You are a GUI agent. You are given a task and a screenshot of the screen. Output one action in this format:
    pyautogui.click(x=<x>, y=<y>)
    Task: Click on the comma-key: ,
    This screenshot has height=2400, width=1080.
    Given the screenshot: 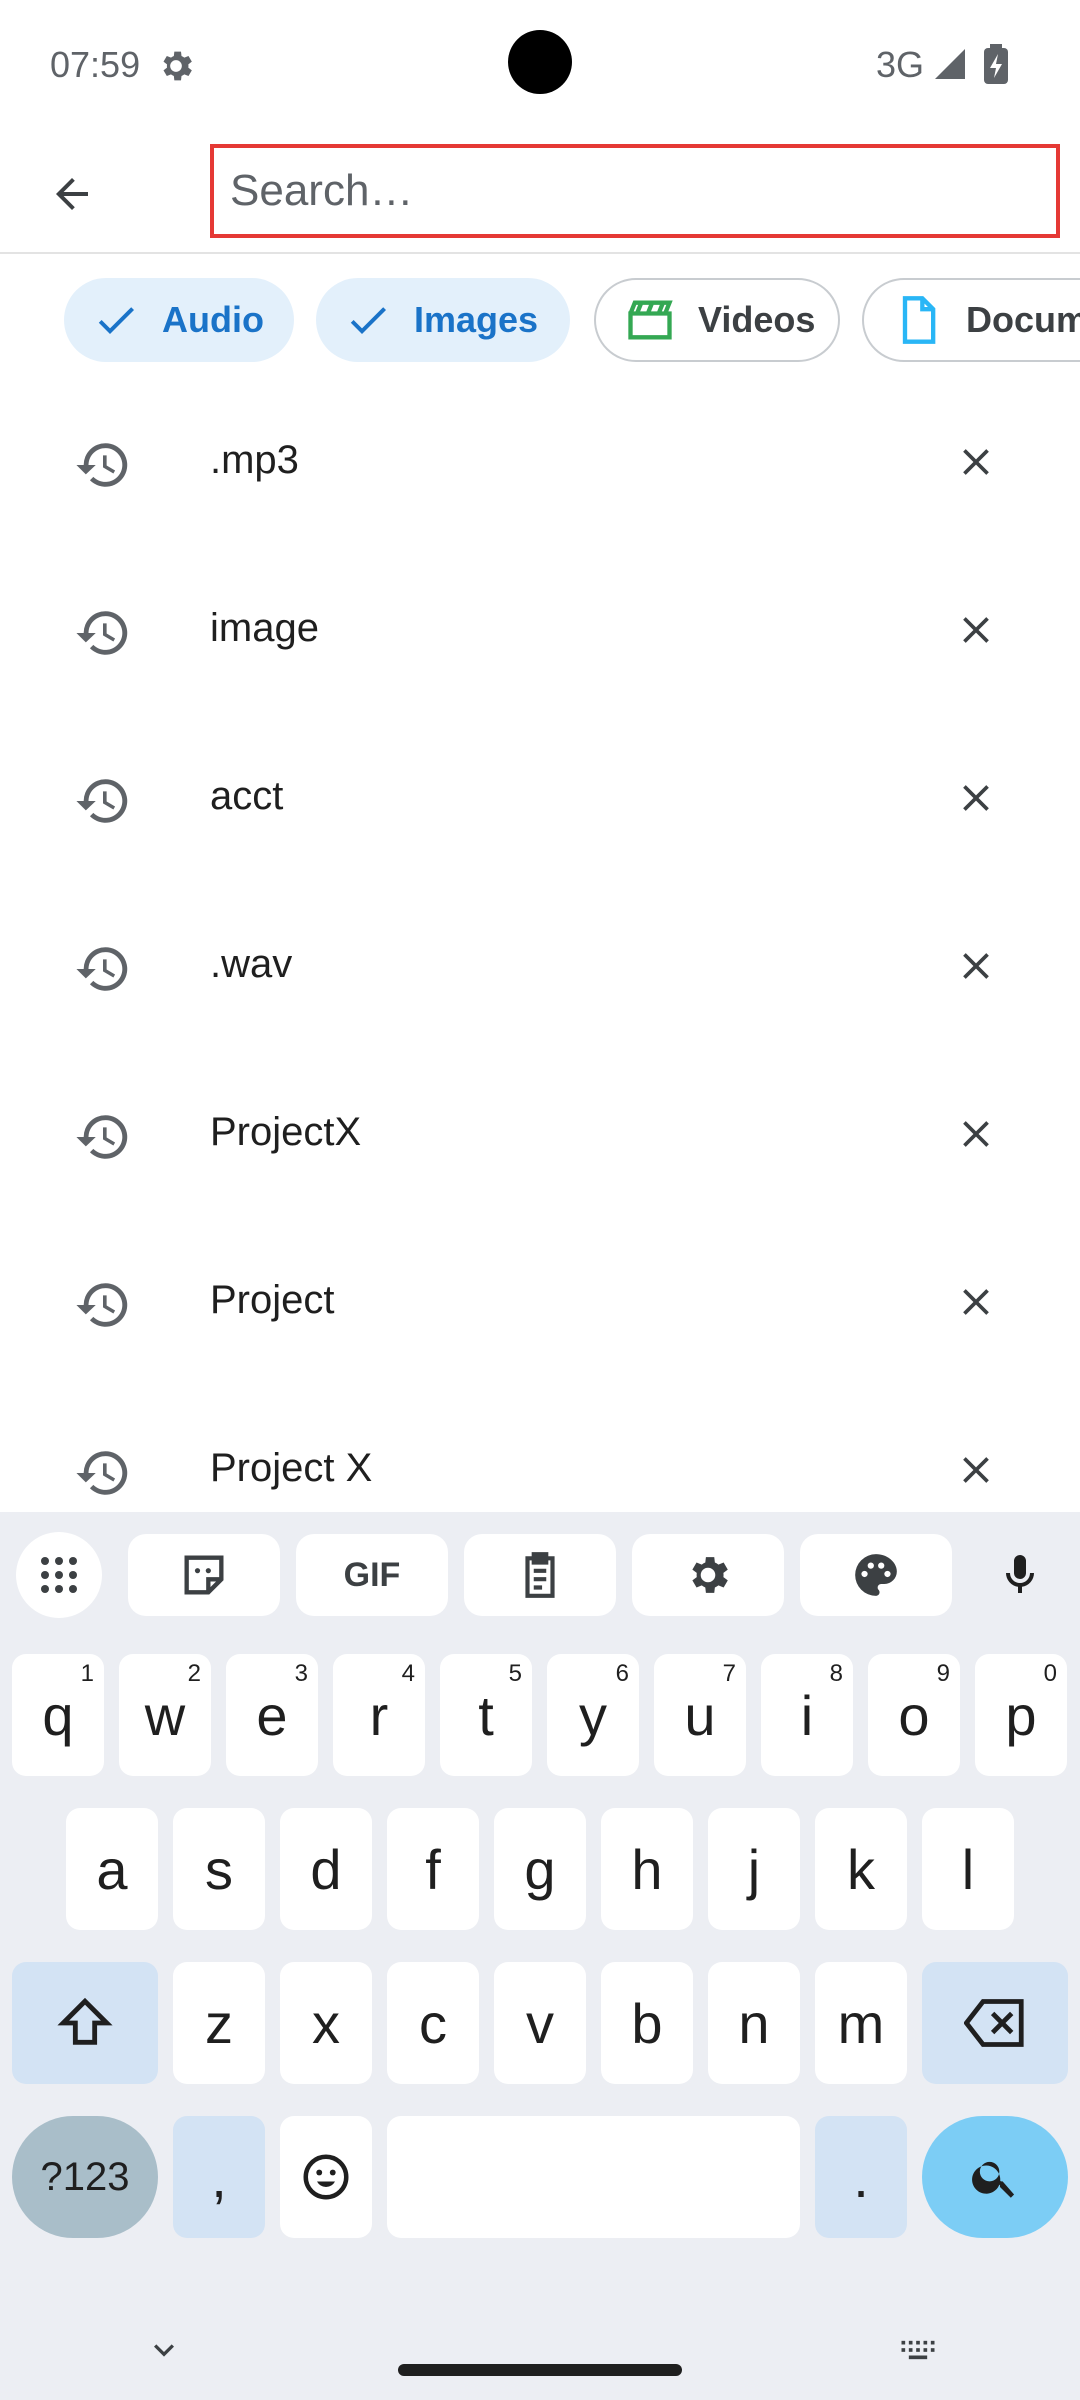 What is the action you would take?
    pyautogui.click(x=219, y=2177)
    